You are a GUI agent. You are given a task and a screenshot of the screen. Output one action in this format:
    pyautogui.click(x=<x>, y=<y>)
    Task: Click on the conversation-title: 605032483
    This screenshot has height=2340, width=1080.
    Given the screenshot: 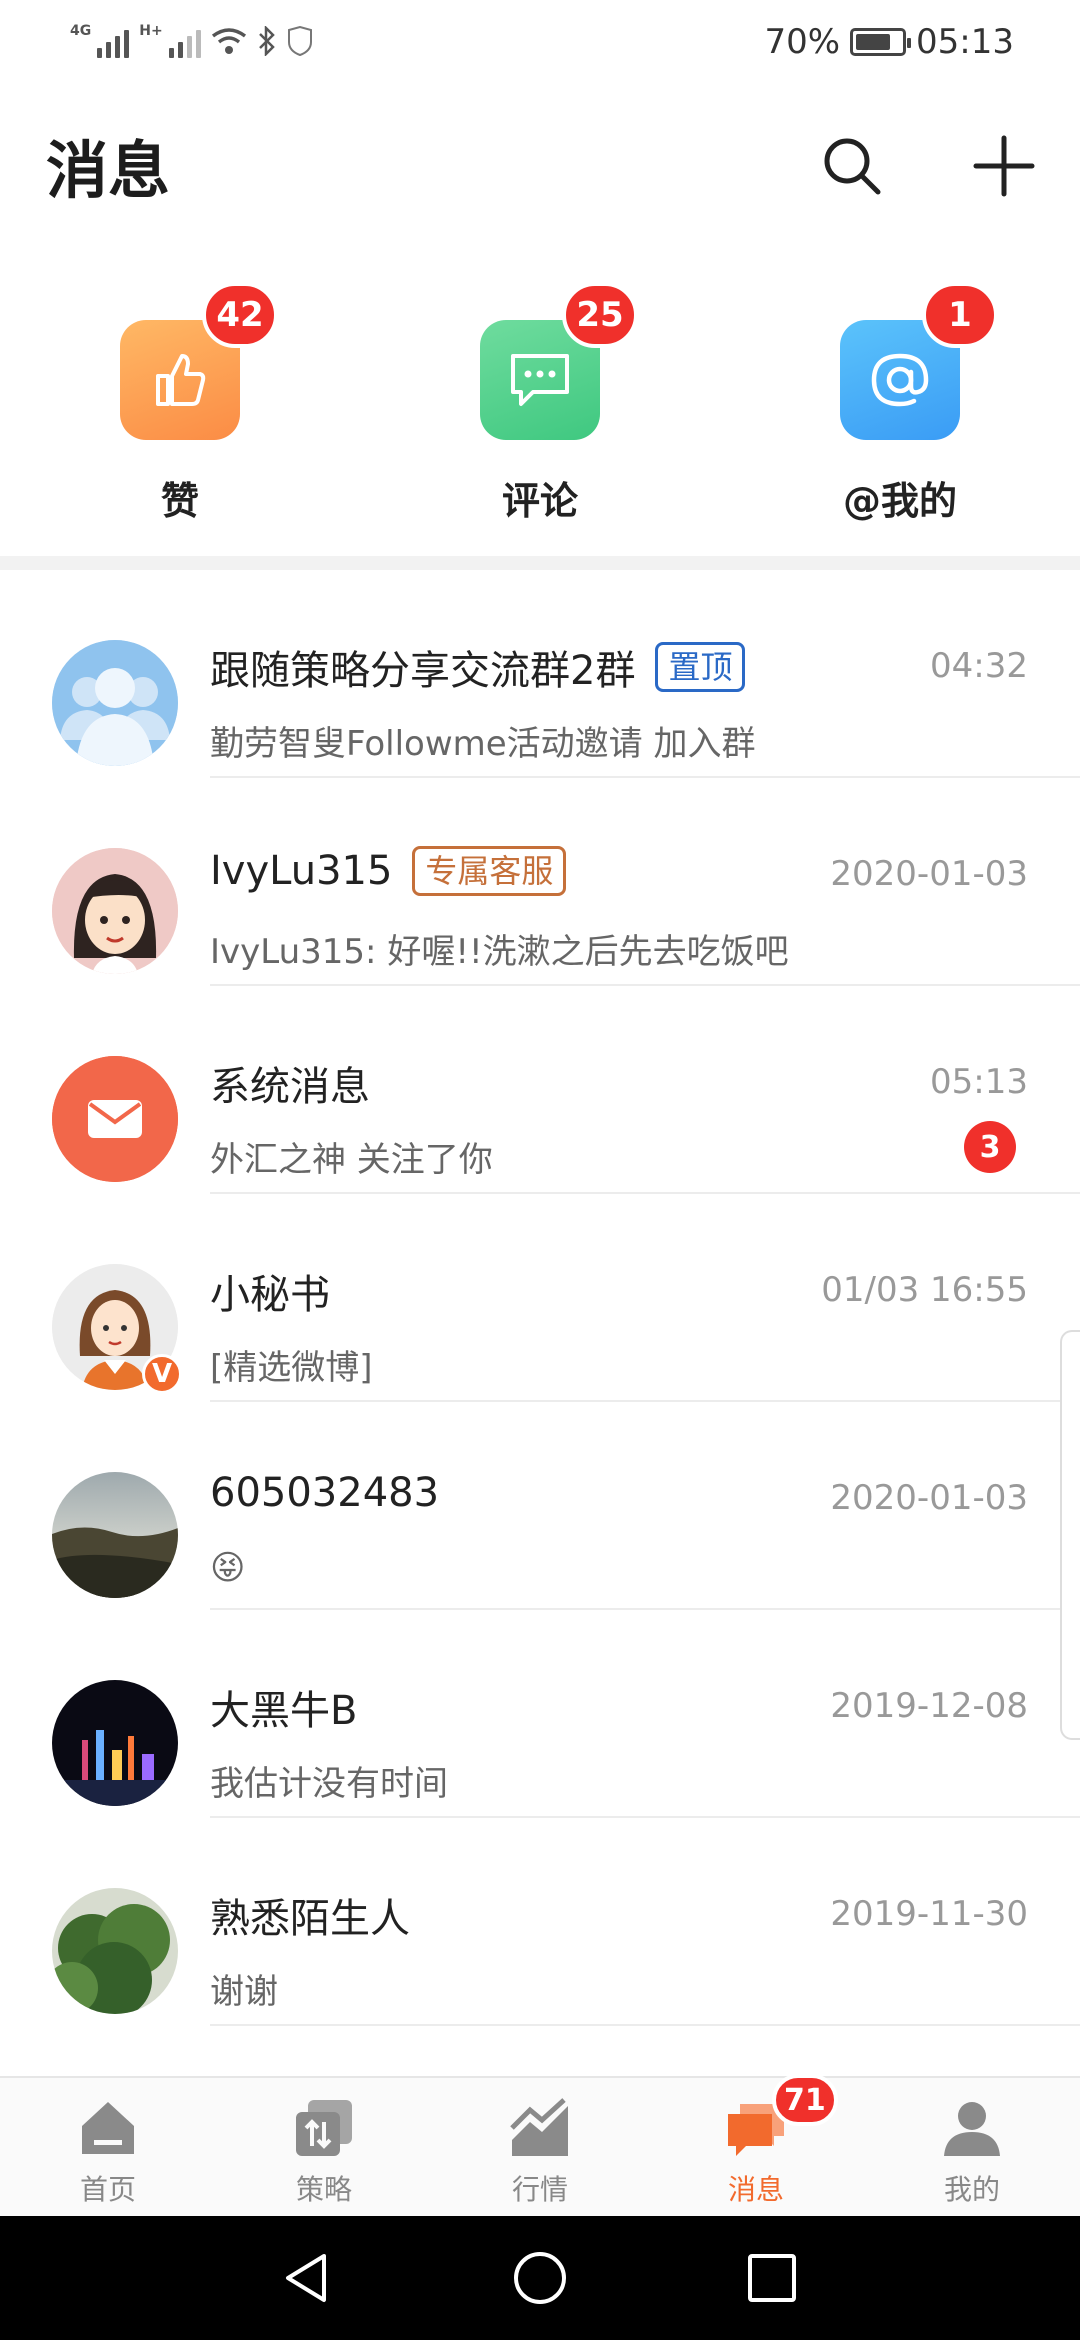 What is the action you would take?
    pyautogui.click(x=325, y=1493)
    